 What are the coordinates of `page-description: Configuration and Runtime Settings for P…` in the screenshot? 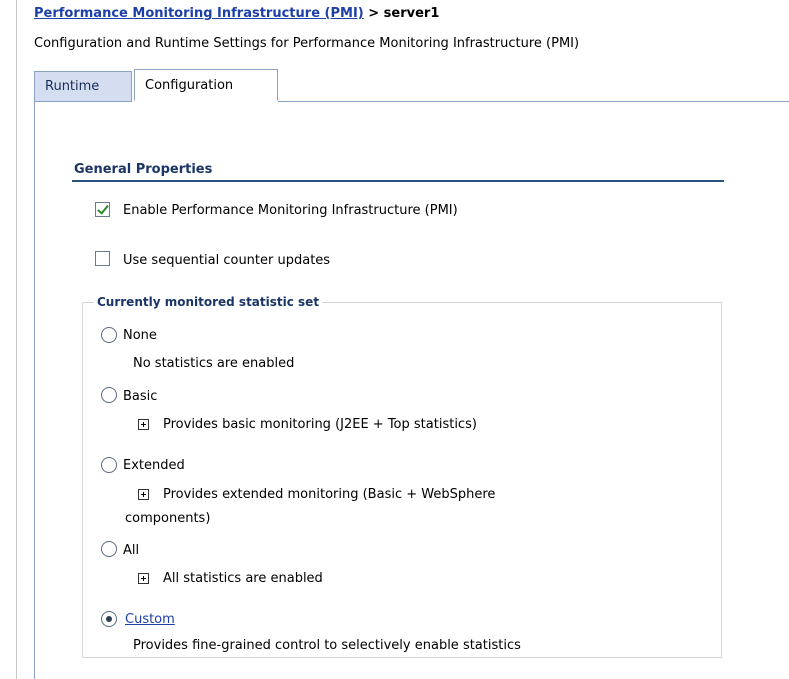 It's located at (307, 43).